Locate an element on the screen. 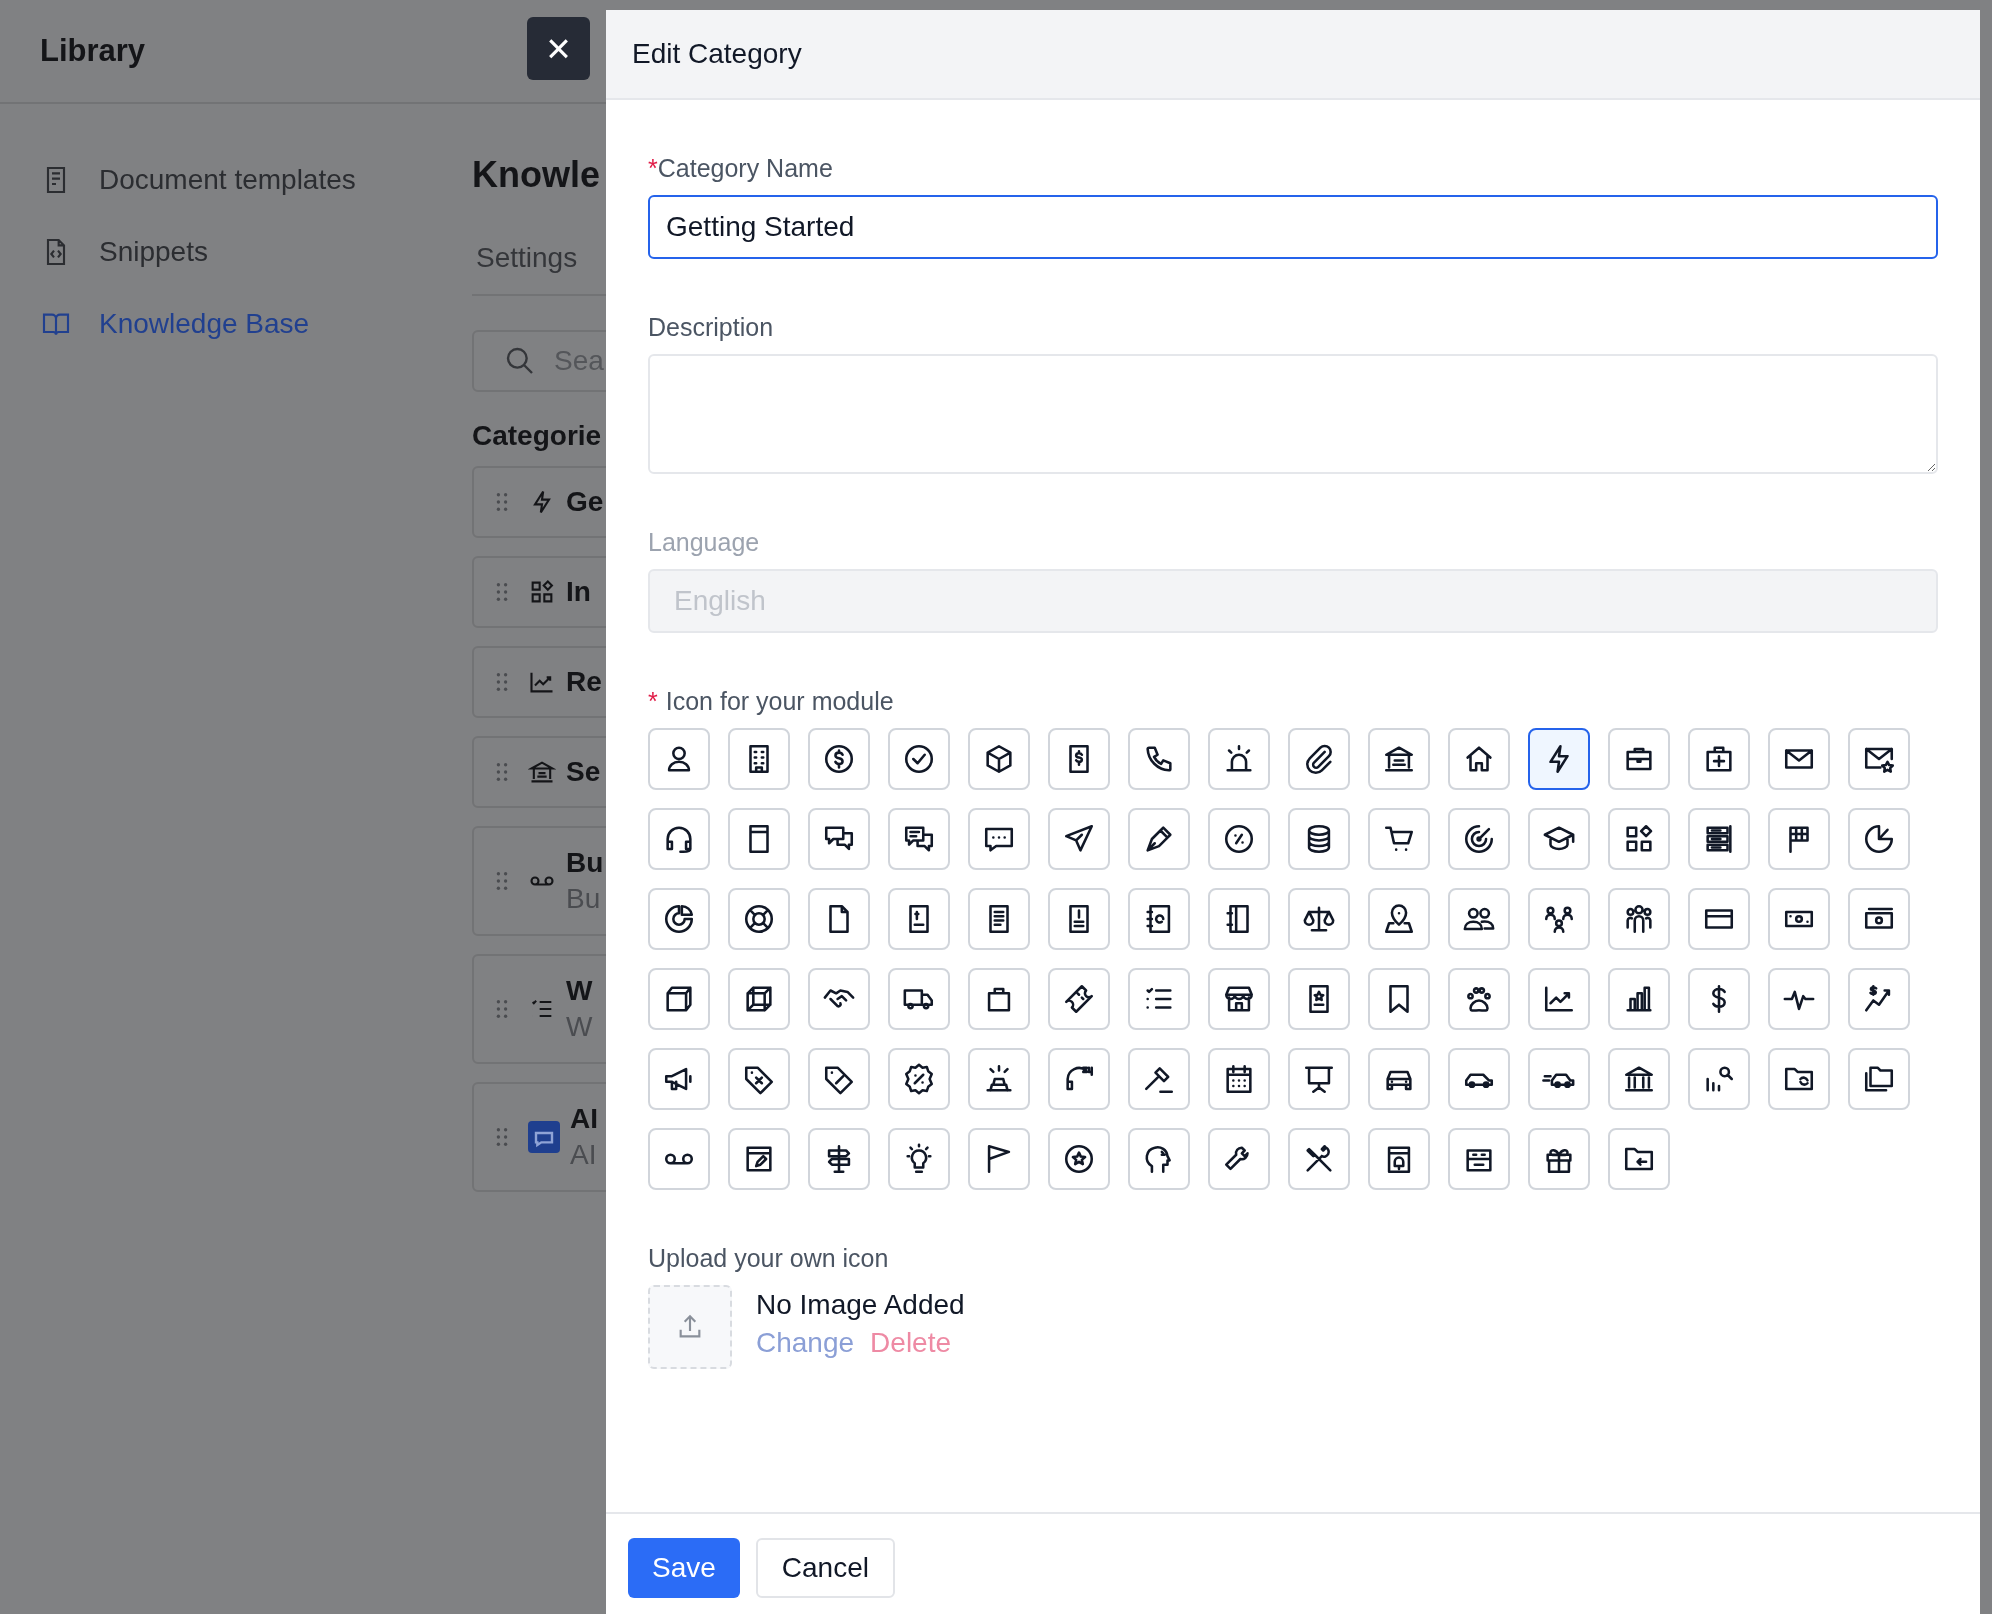 The image size is (1992, 1614). category-title: Se is located at coordinates (583, 772).